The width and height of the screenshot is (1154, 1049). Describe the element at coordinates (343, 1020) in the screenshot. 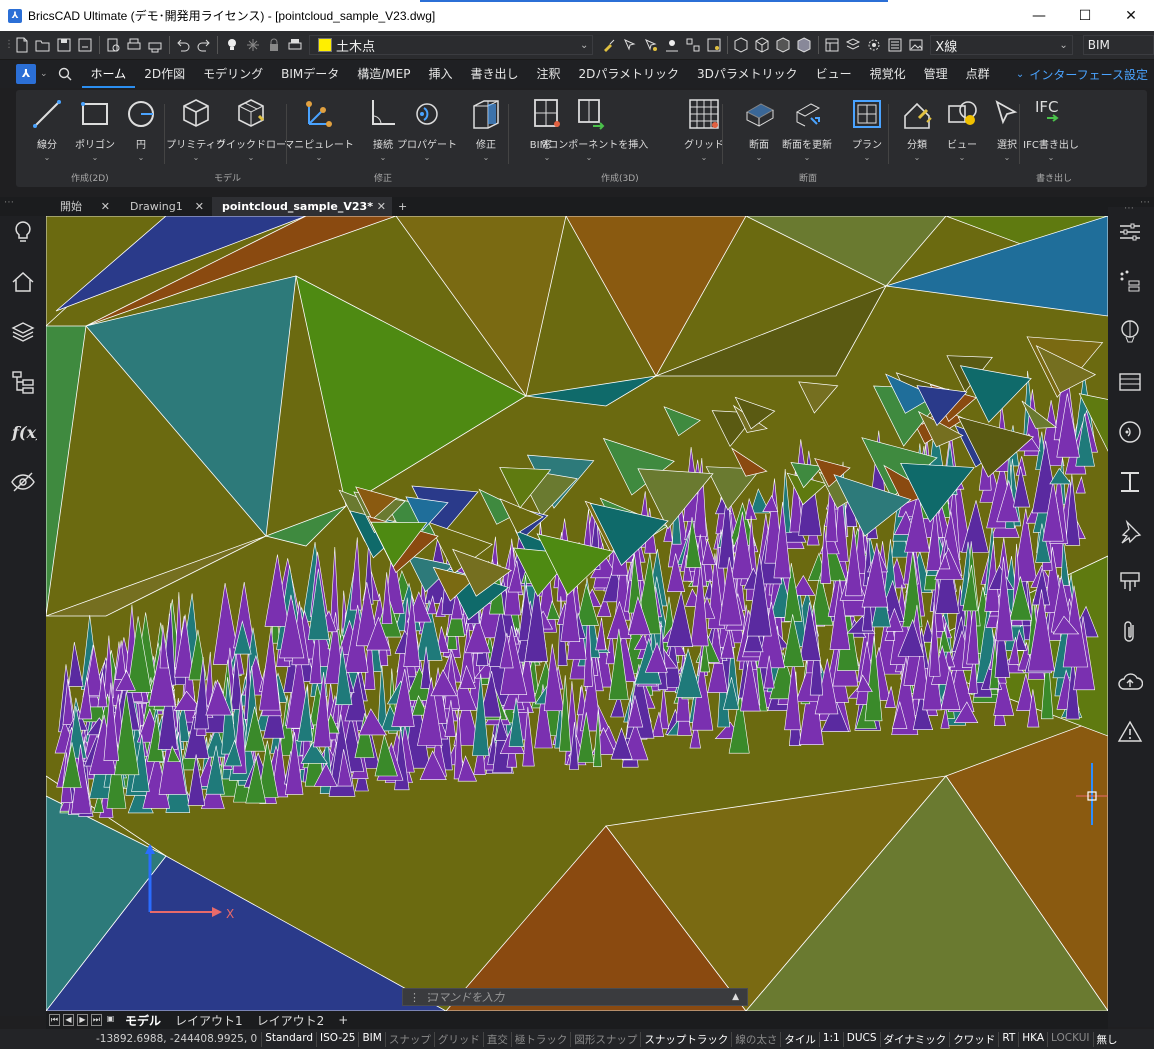

I see `add-layout-button: +` at that location.